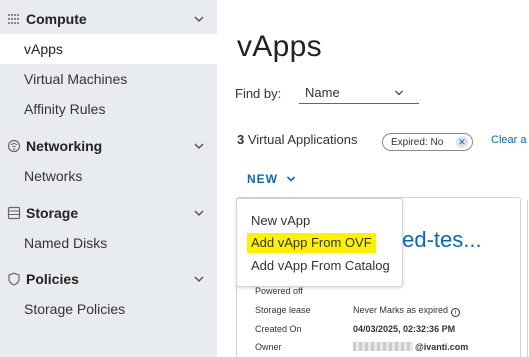  Describe the element at coordinates (52, 279) in the screenshot. I see `sidebar-group-title: Policies` at that location.